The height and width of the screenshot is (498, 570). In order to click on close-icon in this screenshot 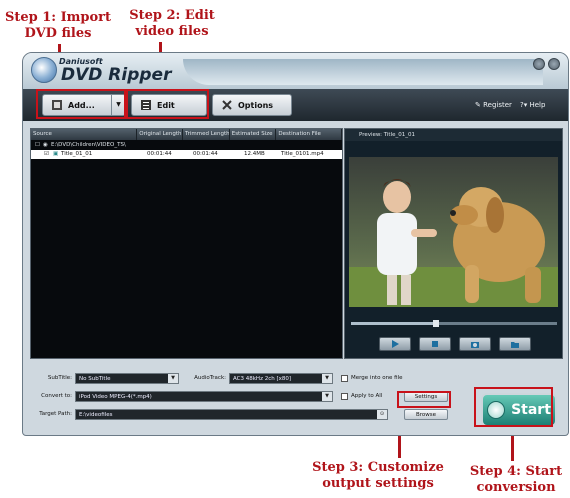, I will do `click(554, 64)`.